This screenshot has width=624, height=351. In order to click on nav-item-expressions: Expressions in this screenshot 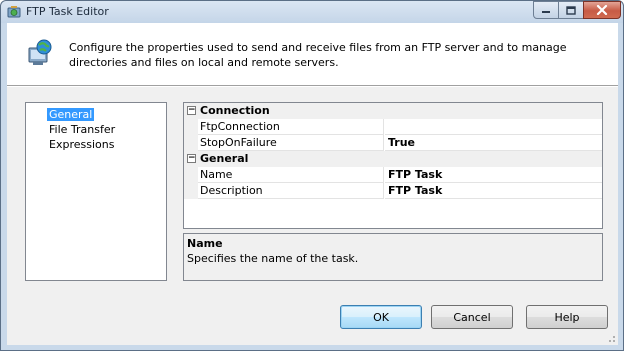, I will do `click(106, 144)`.